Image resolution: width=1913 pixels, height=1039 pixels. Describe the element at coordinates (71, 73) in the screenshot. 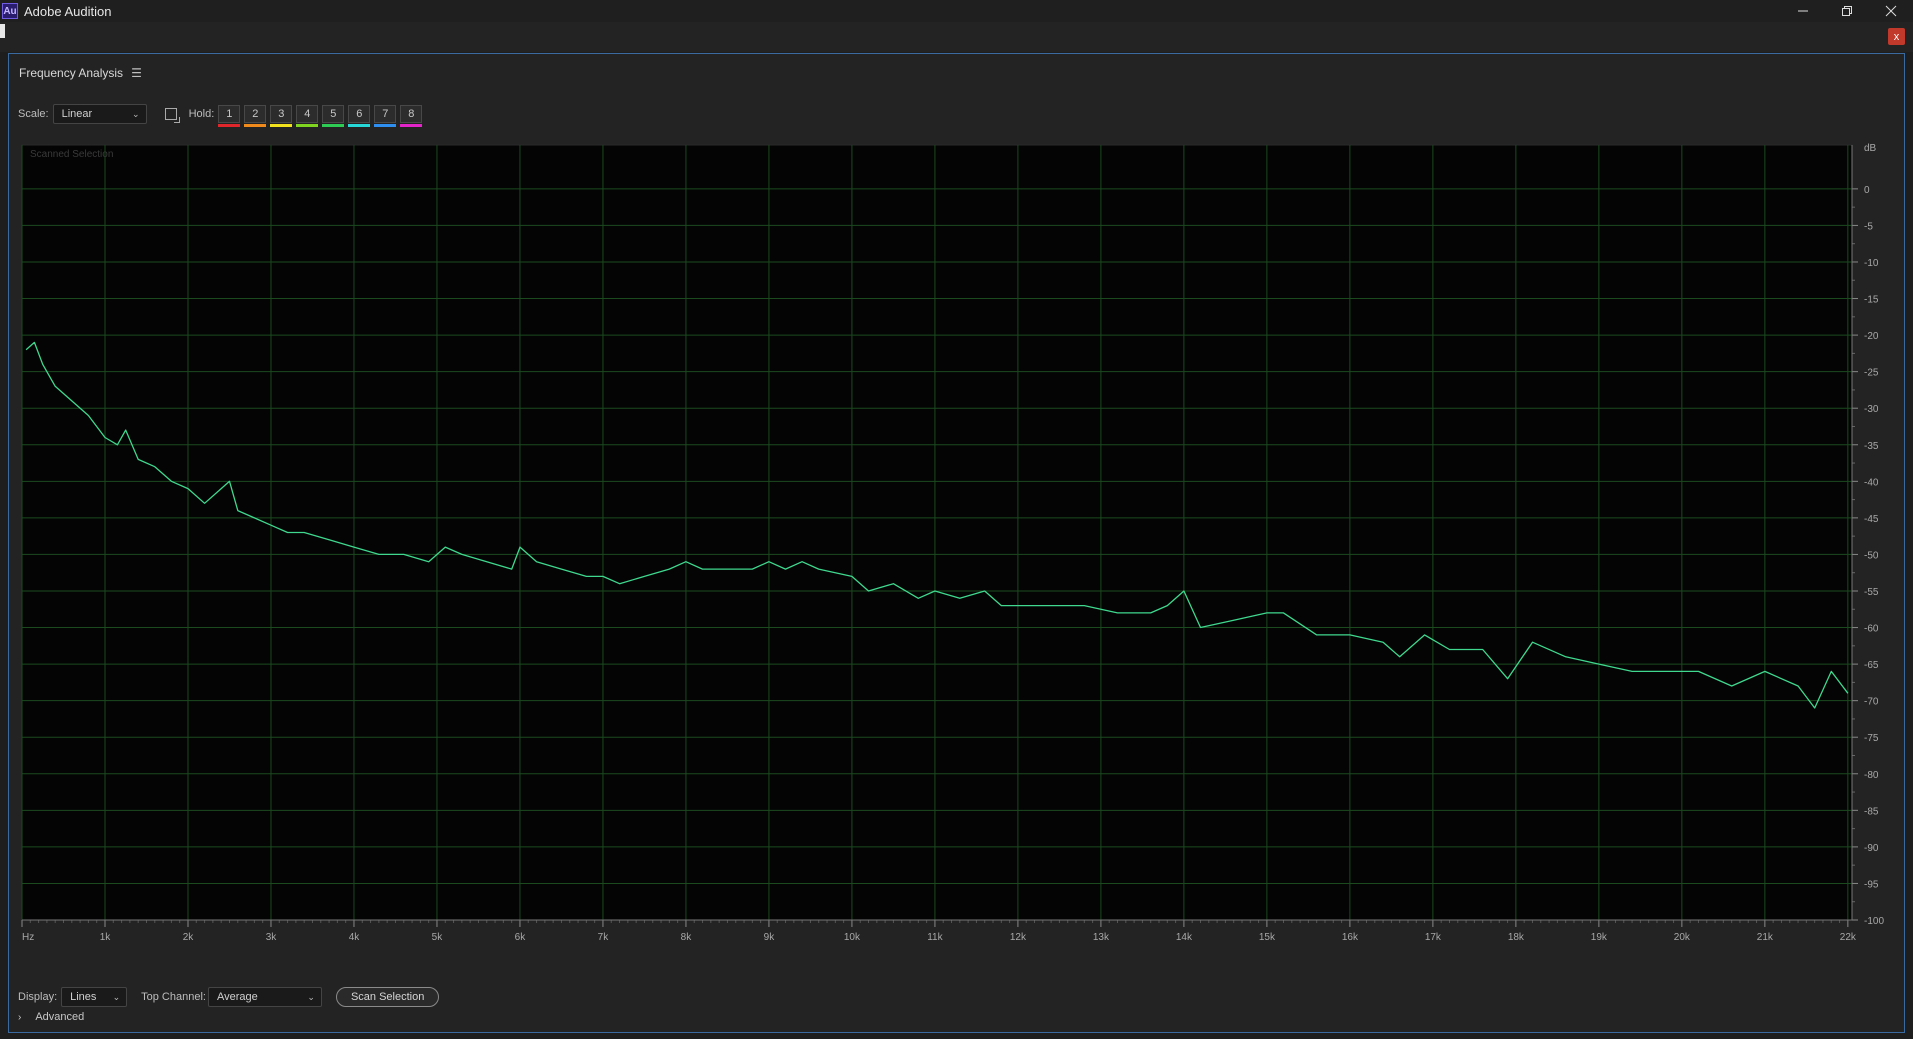

I see `panel-title: Frequency Analysis` at that location.